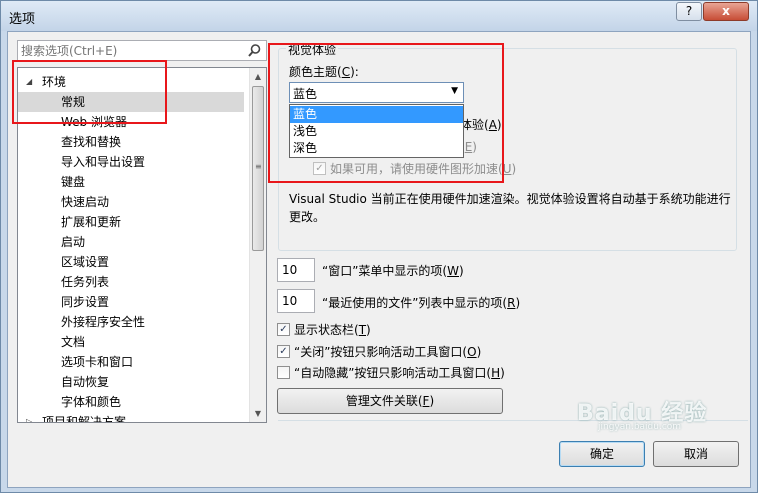 The width and height of the screenshot is (758, 493). I want to click on close-button-affects-checkbox: ✓, so click(283, 351).